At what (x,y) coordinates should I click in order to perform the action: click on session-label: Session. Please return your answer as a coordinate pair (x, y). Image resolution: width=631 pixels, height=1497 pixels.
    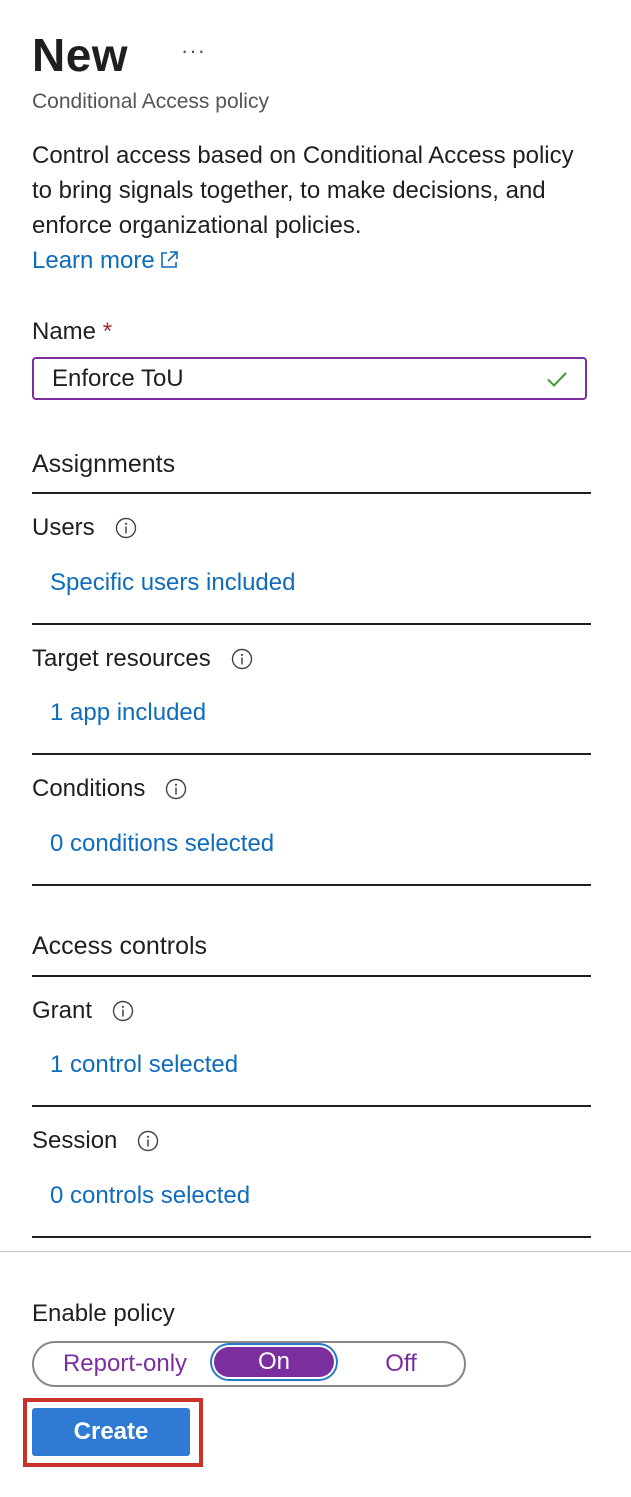
    Looking at the image, I should click on (95, 1141).